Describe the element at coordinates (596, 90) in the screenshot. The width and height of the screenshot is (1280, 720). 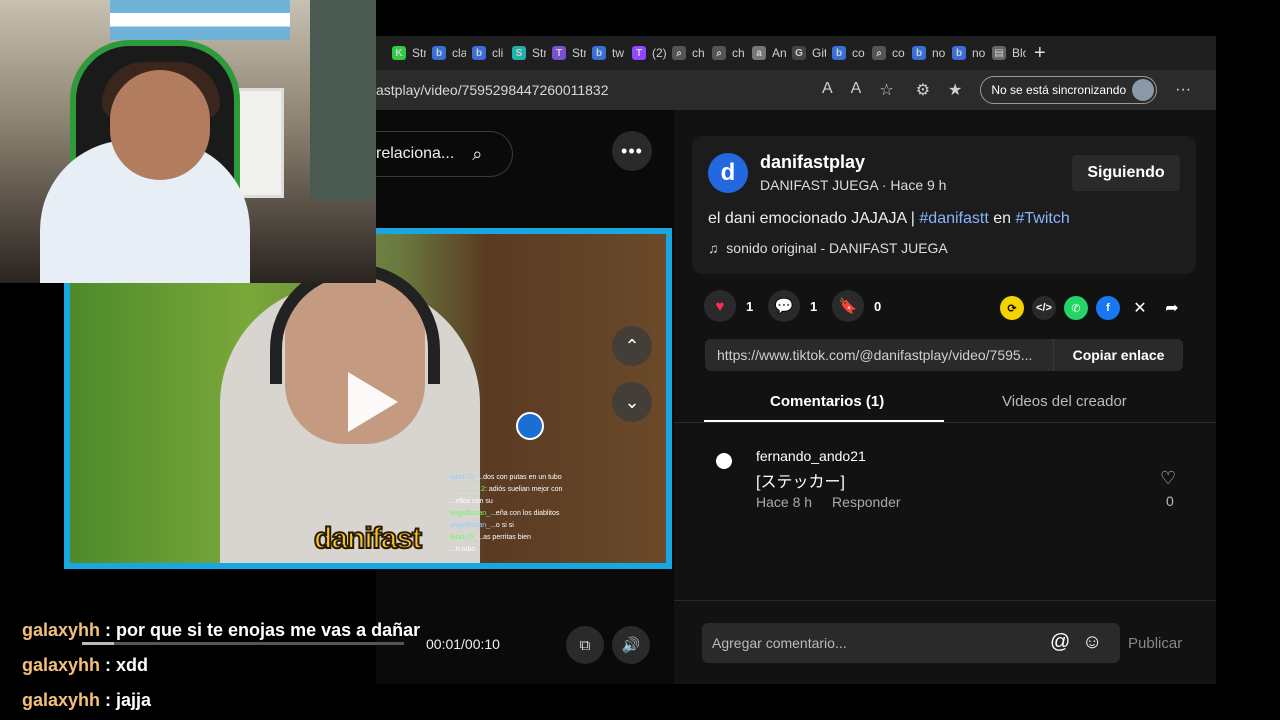
I see `url-field: astplay/video/7595298447260011832` at that location.